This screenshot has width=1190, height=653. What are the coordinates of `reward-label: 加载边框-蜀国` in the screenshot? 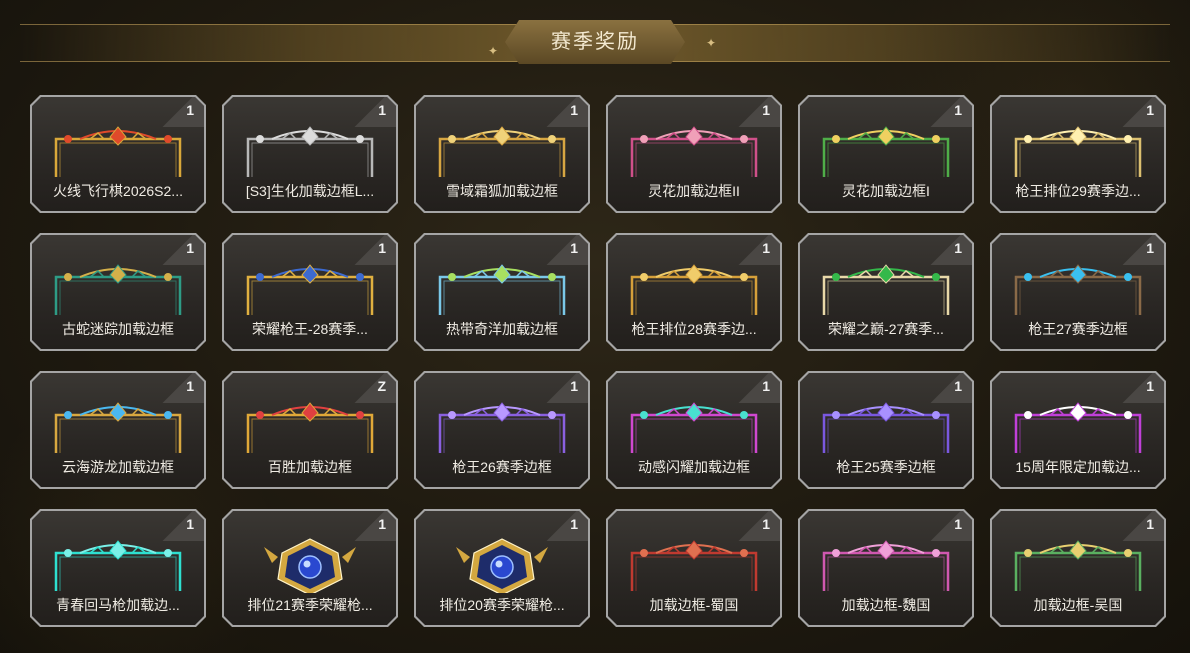 It's located at (694, 605).